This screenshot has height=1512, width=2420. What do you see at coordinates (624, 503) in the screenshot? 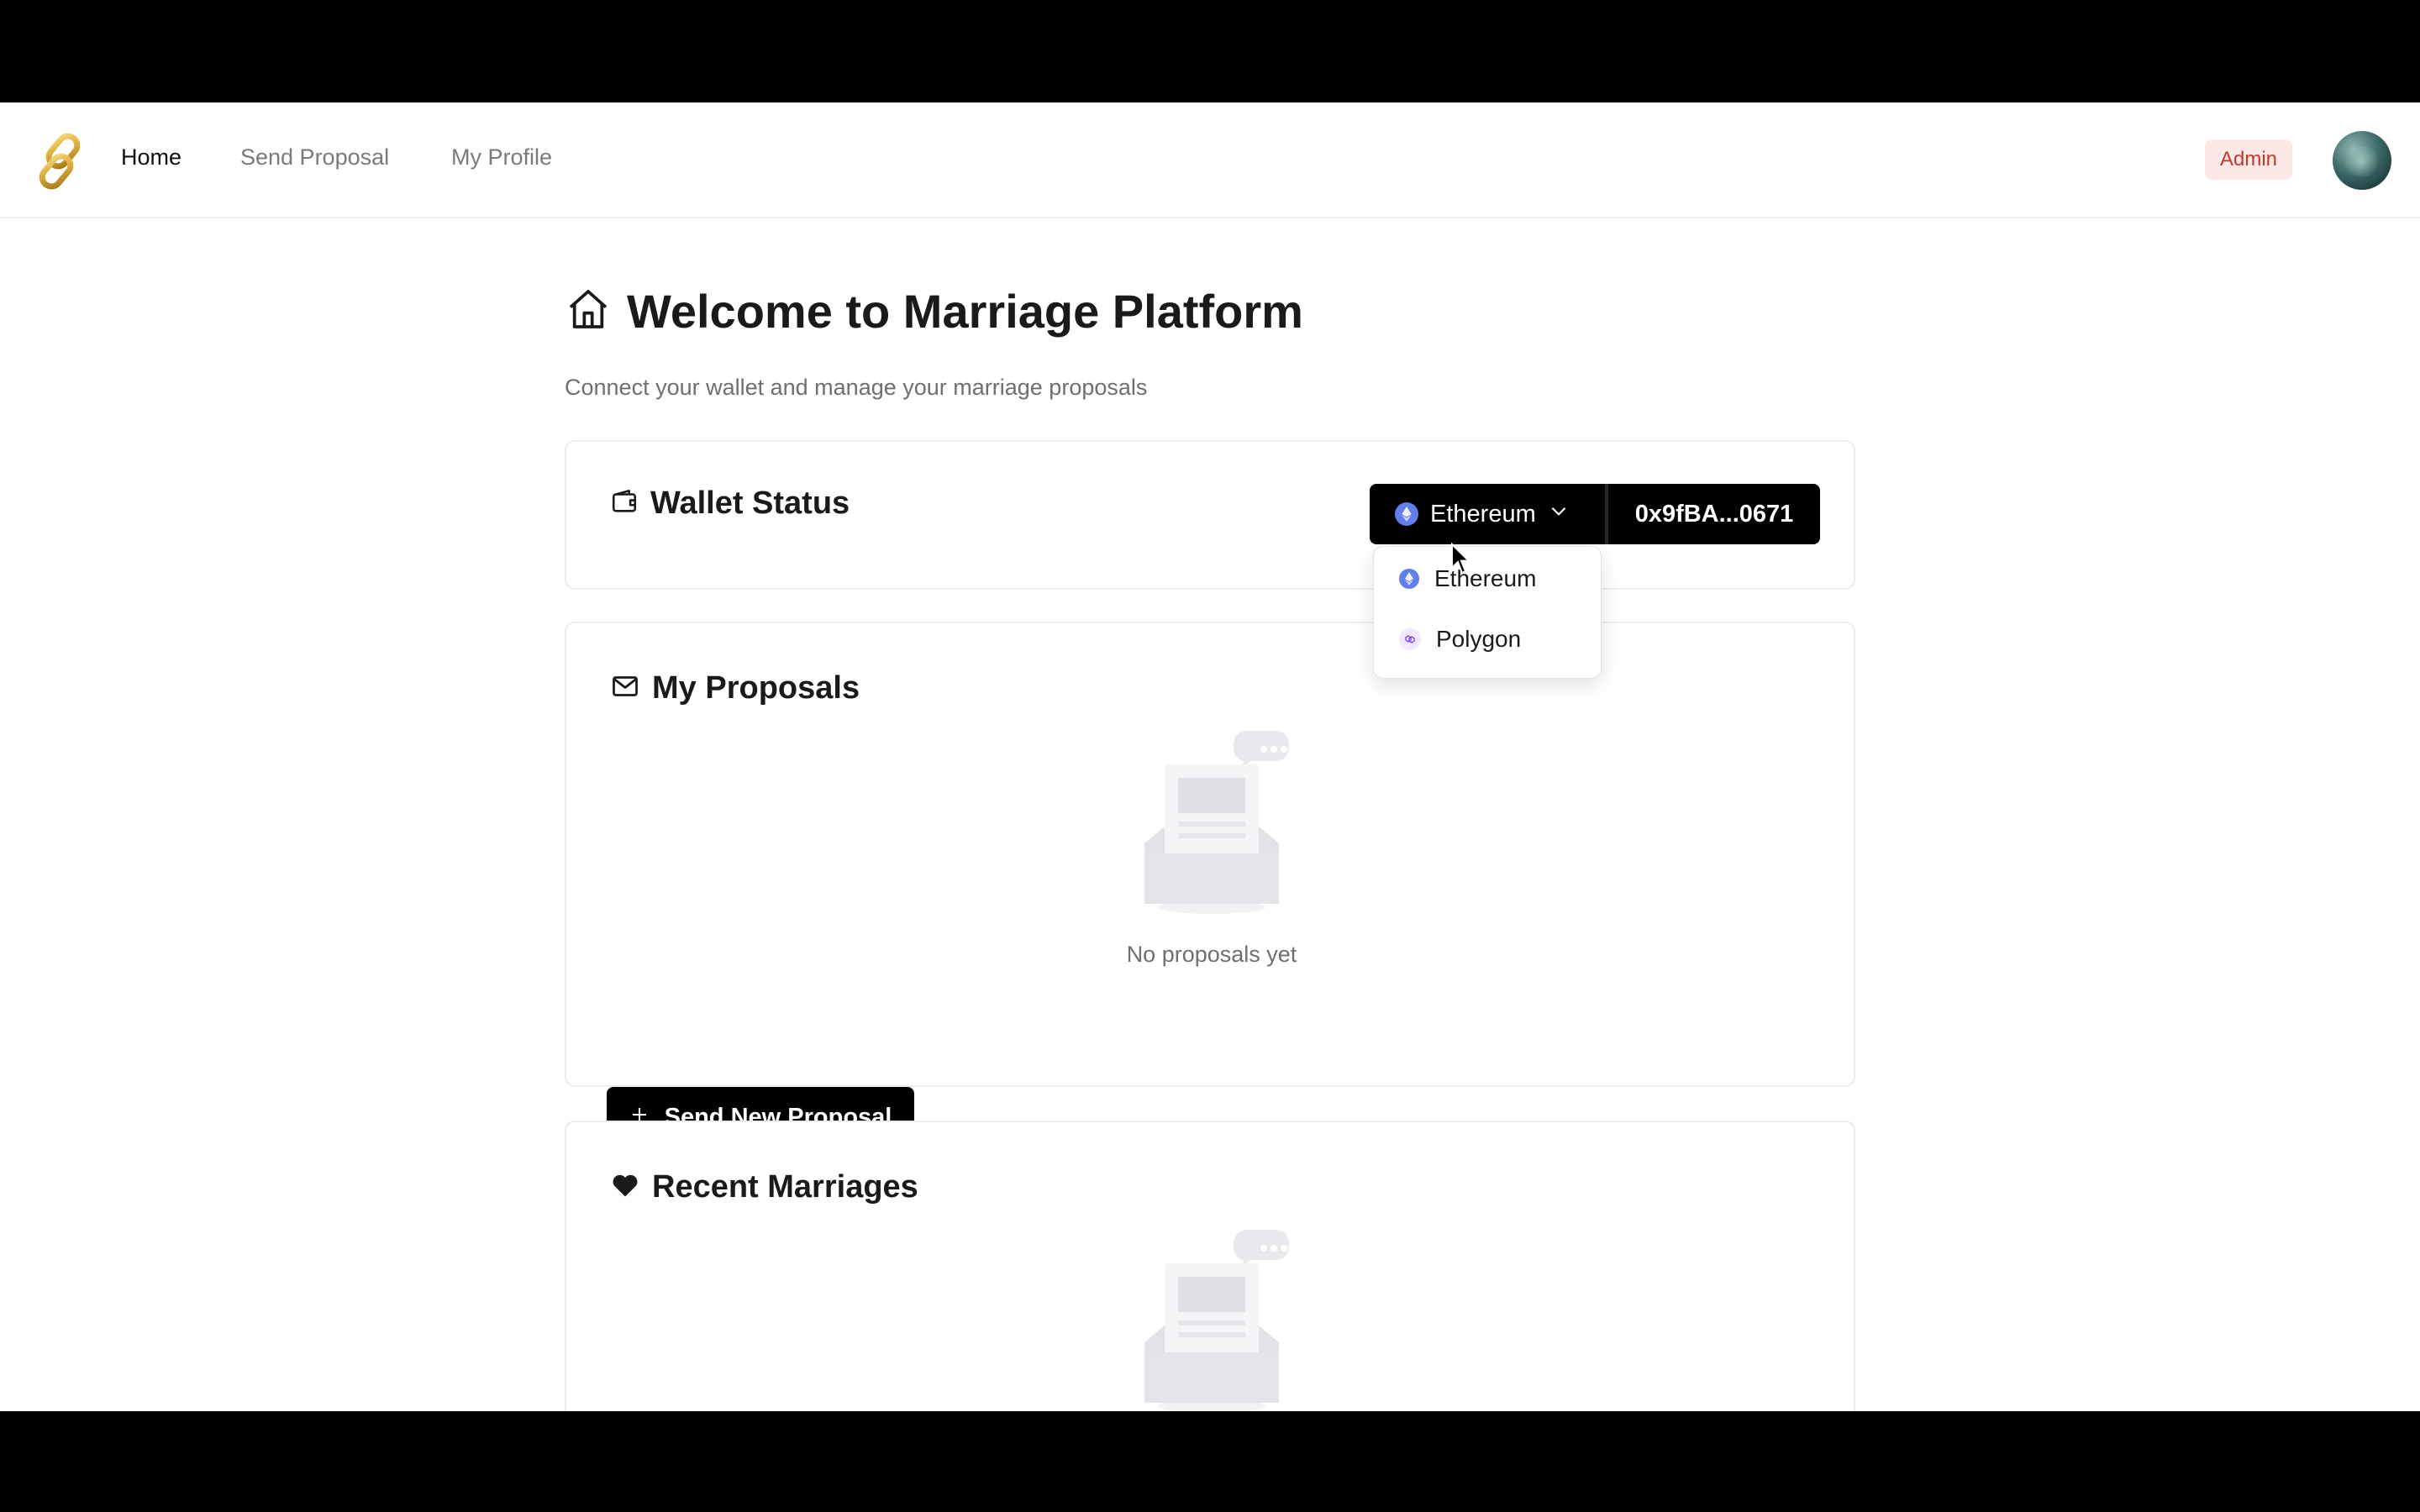
I see `wallet-icon` at bounding box center [624, 503].